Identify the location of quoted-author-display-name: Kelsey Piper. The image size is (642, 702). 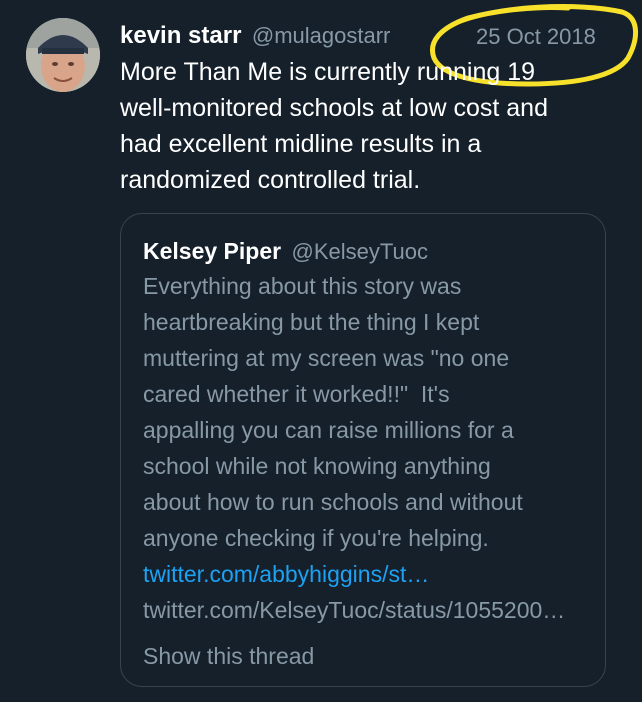
(212, 251).